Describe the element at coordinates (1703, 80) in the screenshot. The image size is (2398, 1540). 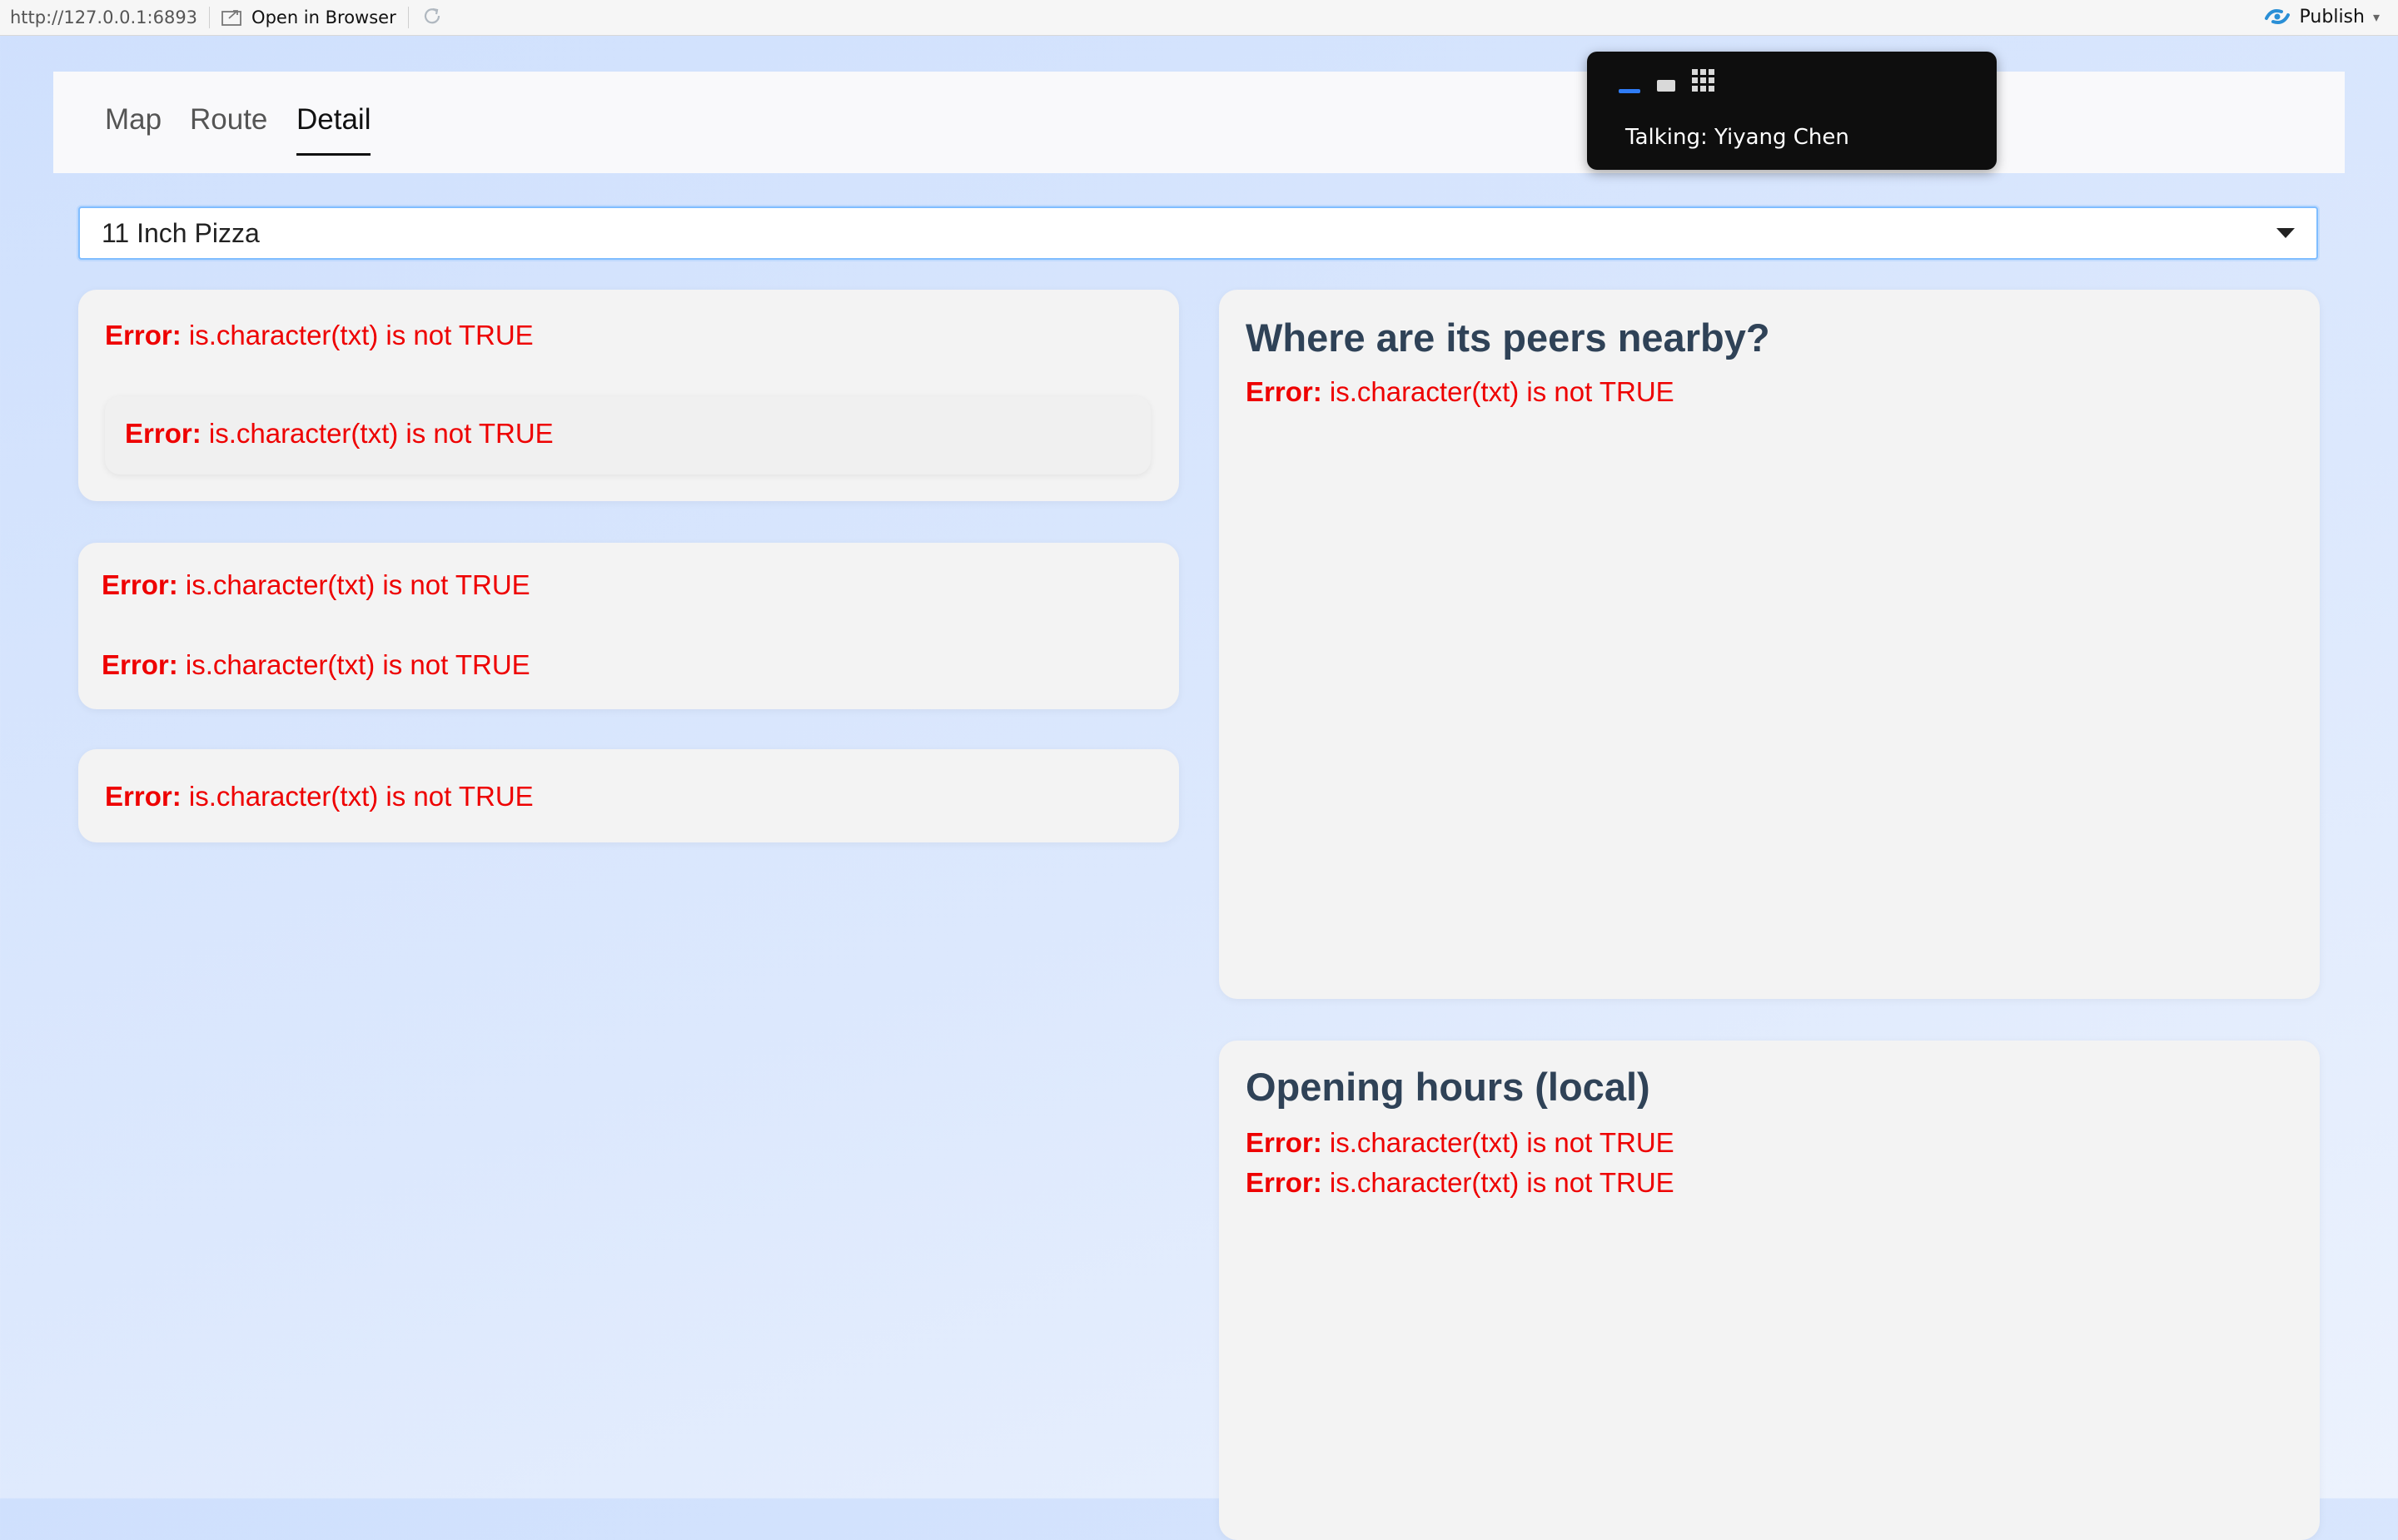
I see `grid-icon` at that location.